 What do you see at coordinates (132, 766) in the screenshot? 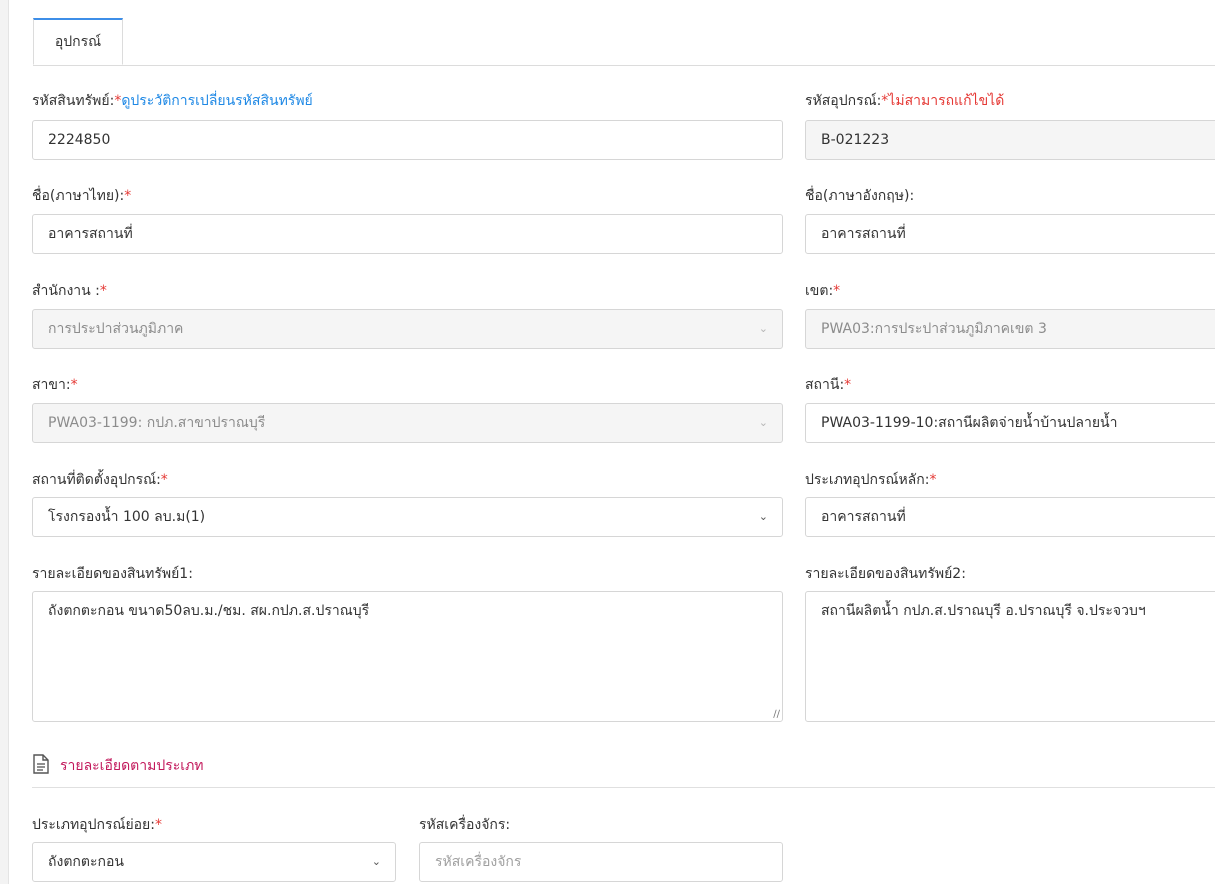
I see `section-title: รายละเอียดตามประเภท` at bounding box center [132, 766].